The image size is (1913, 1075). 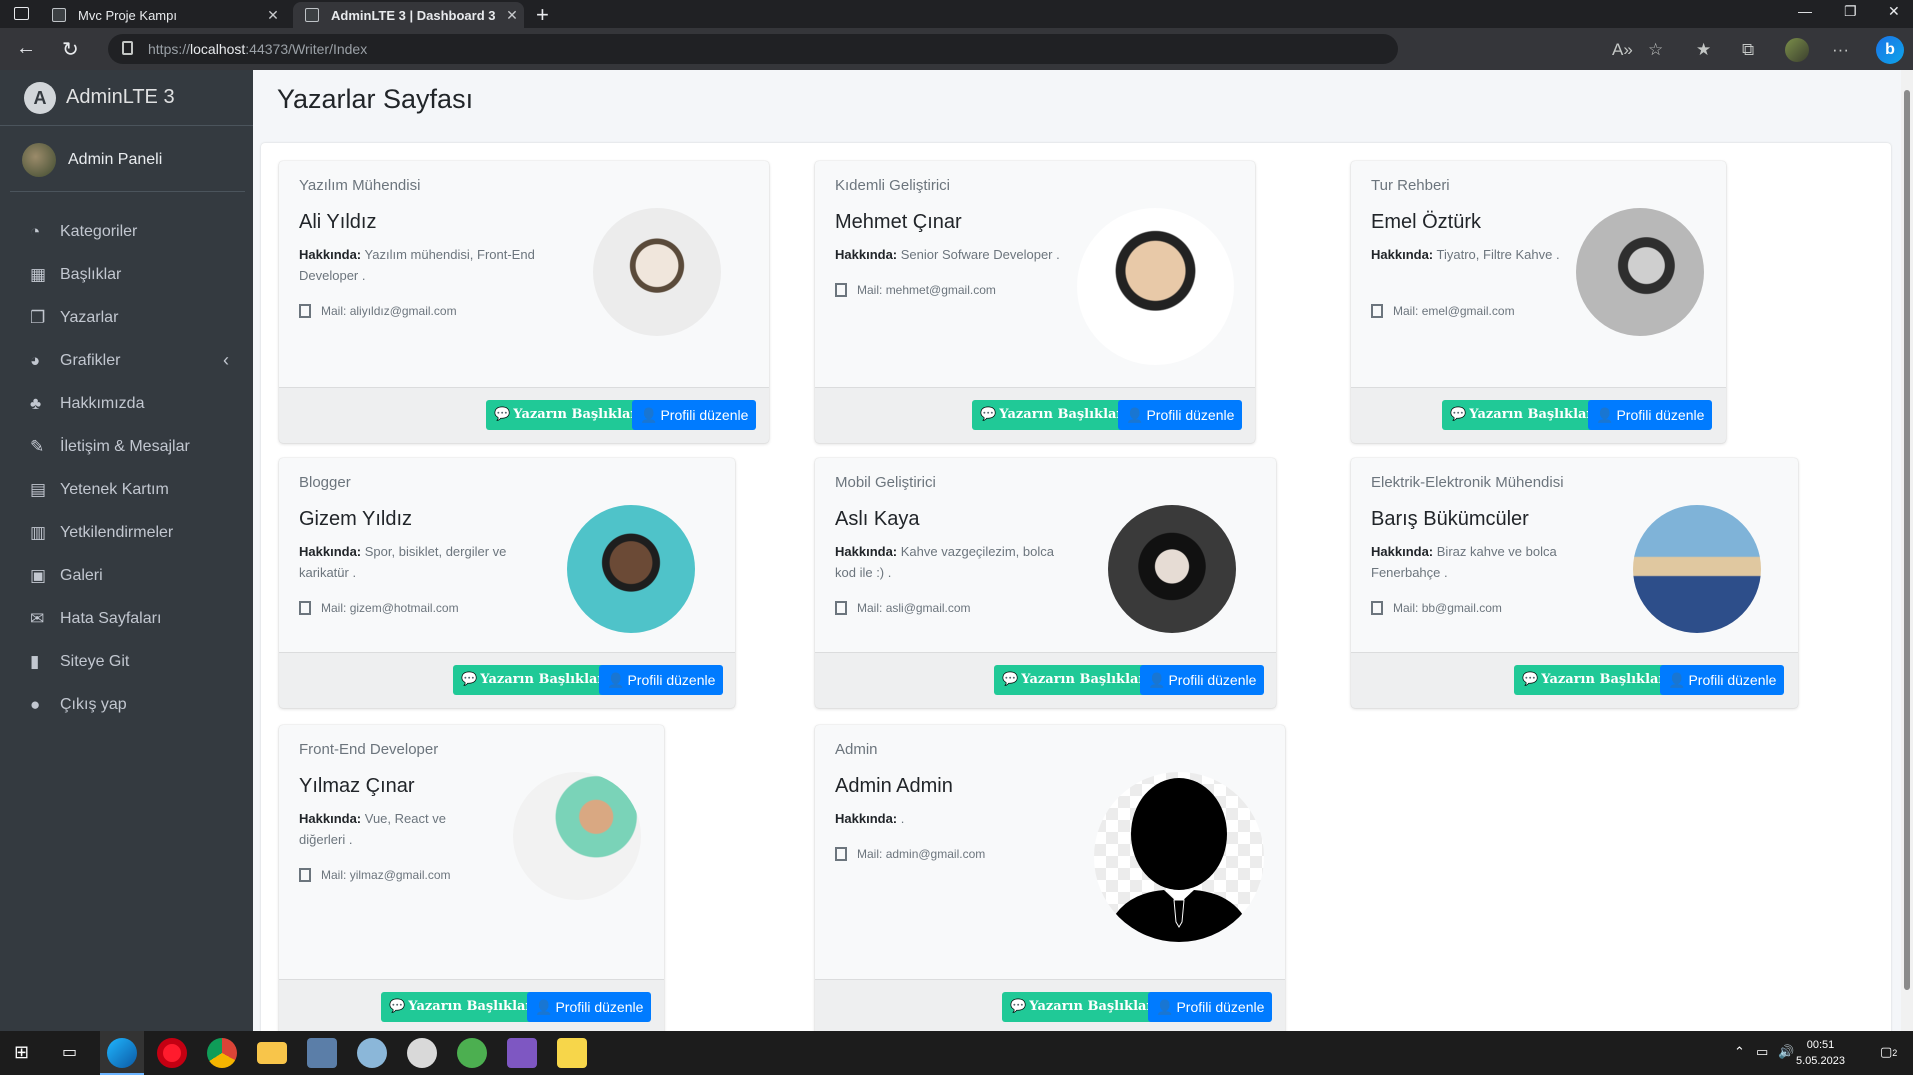 What do you see at coordinates (69, 1052) in the screenshot?
I see `task-view-icon: ▭` at bounding box center [69, 1052].